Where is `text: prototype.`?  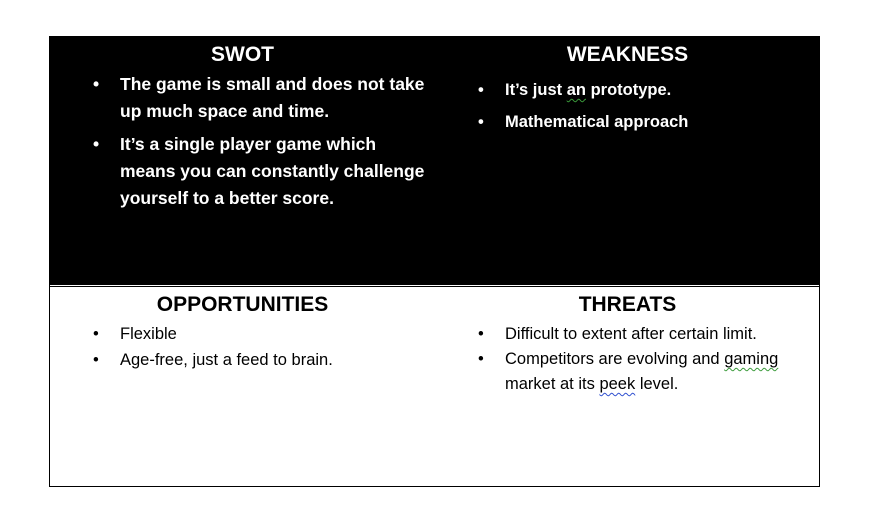 text: prototype. is located at coordinates (629, 90).